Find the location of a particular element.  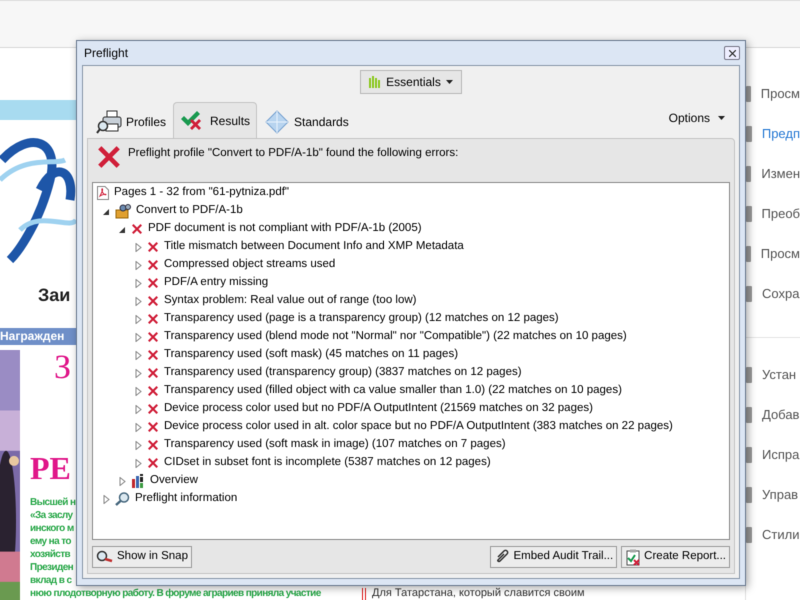

diamond-icon is located at coordinates (277, 122).